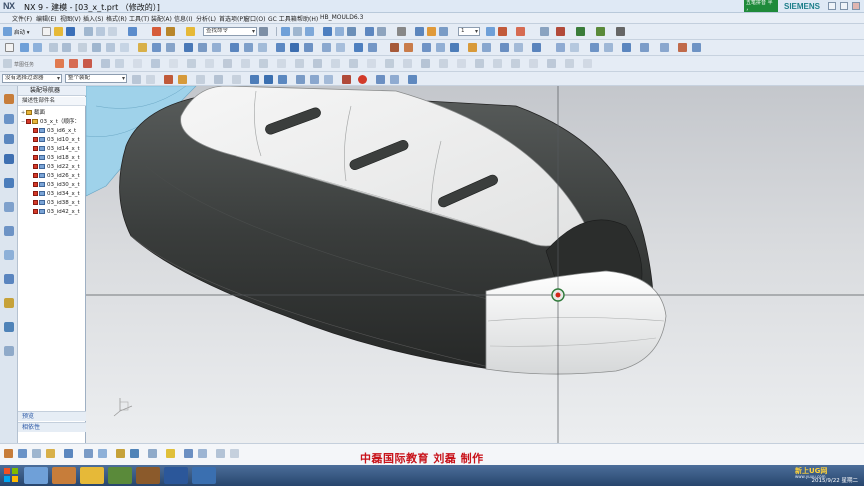 This screenshot has width=864, height=486. Describe the element at coordinates (281, 63) in the screenshot. I see `offset-icon` at that location.